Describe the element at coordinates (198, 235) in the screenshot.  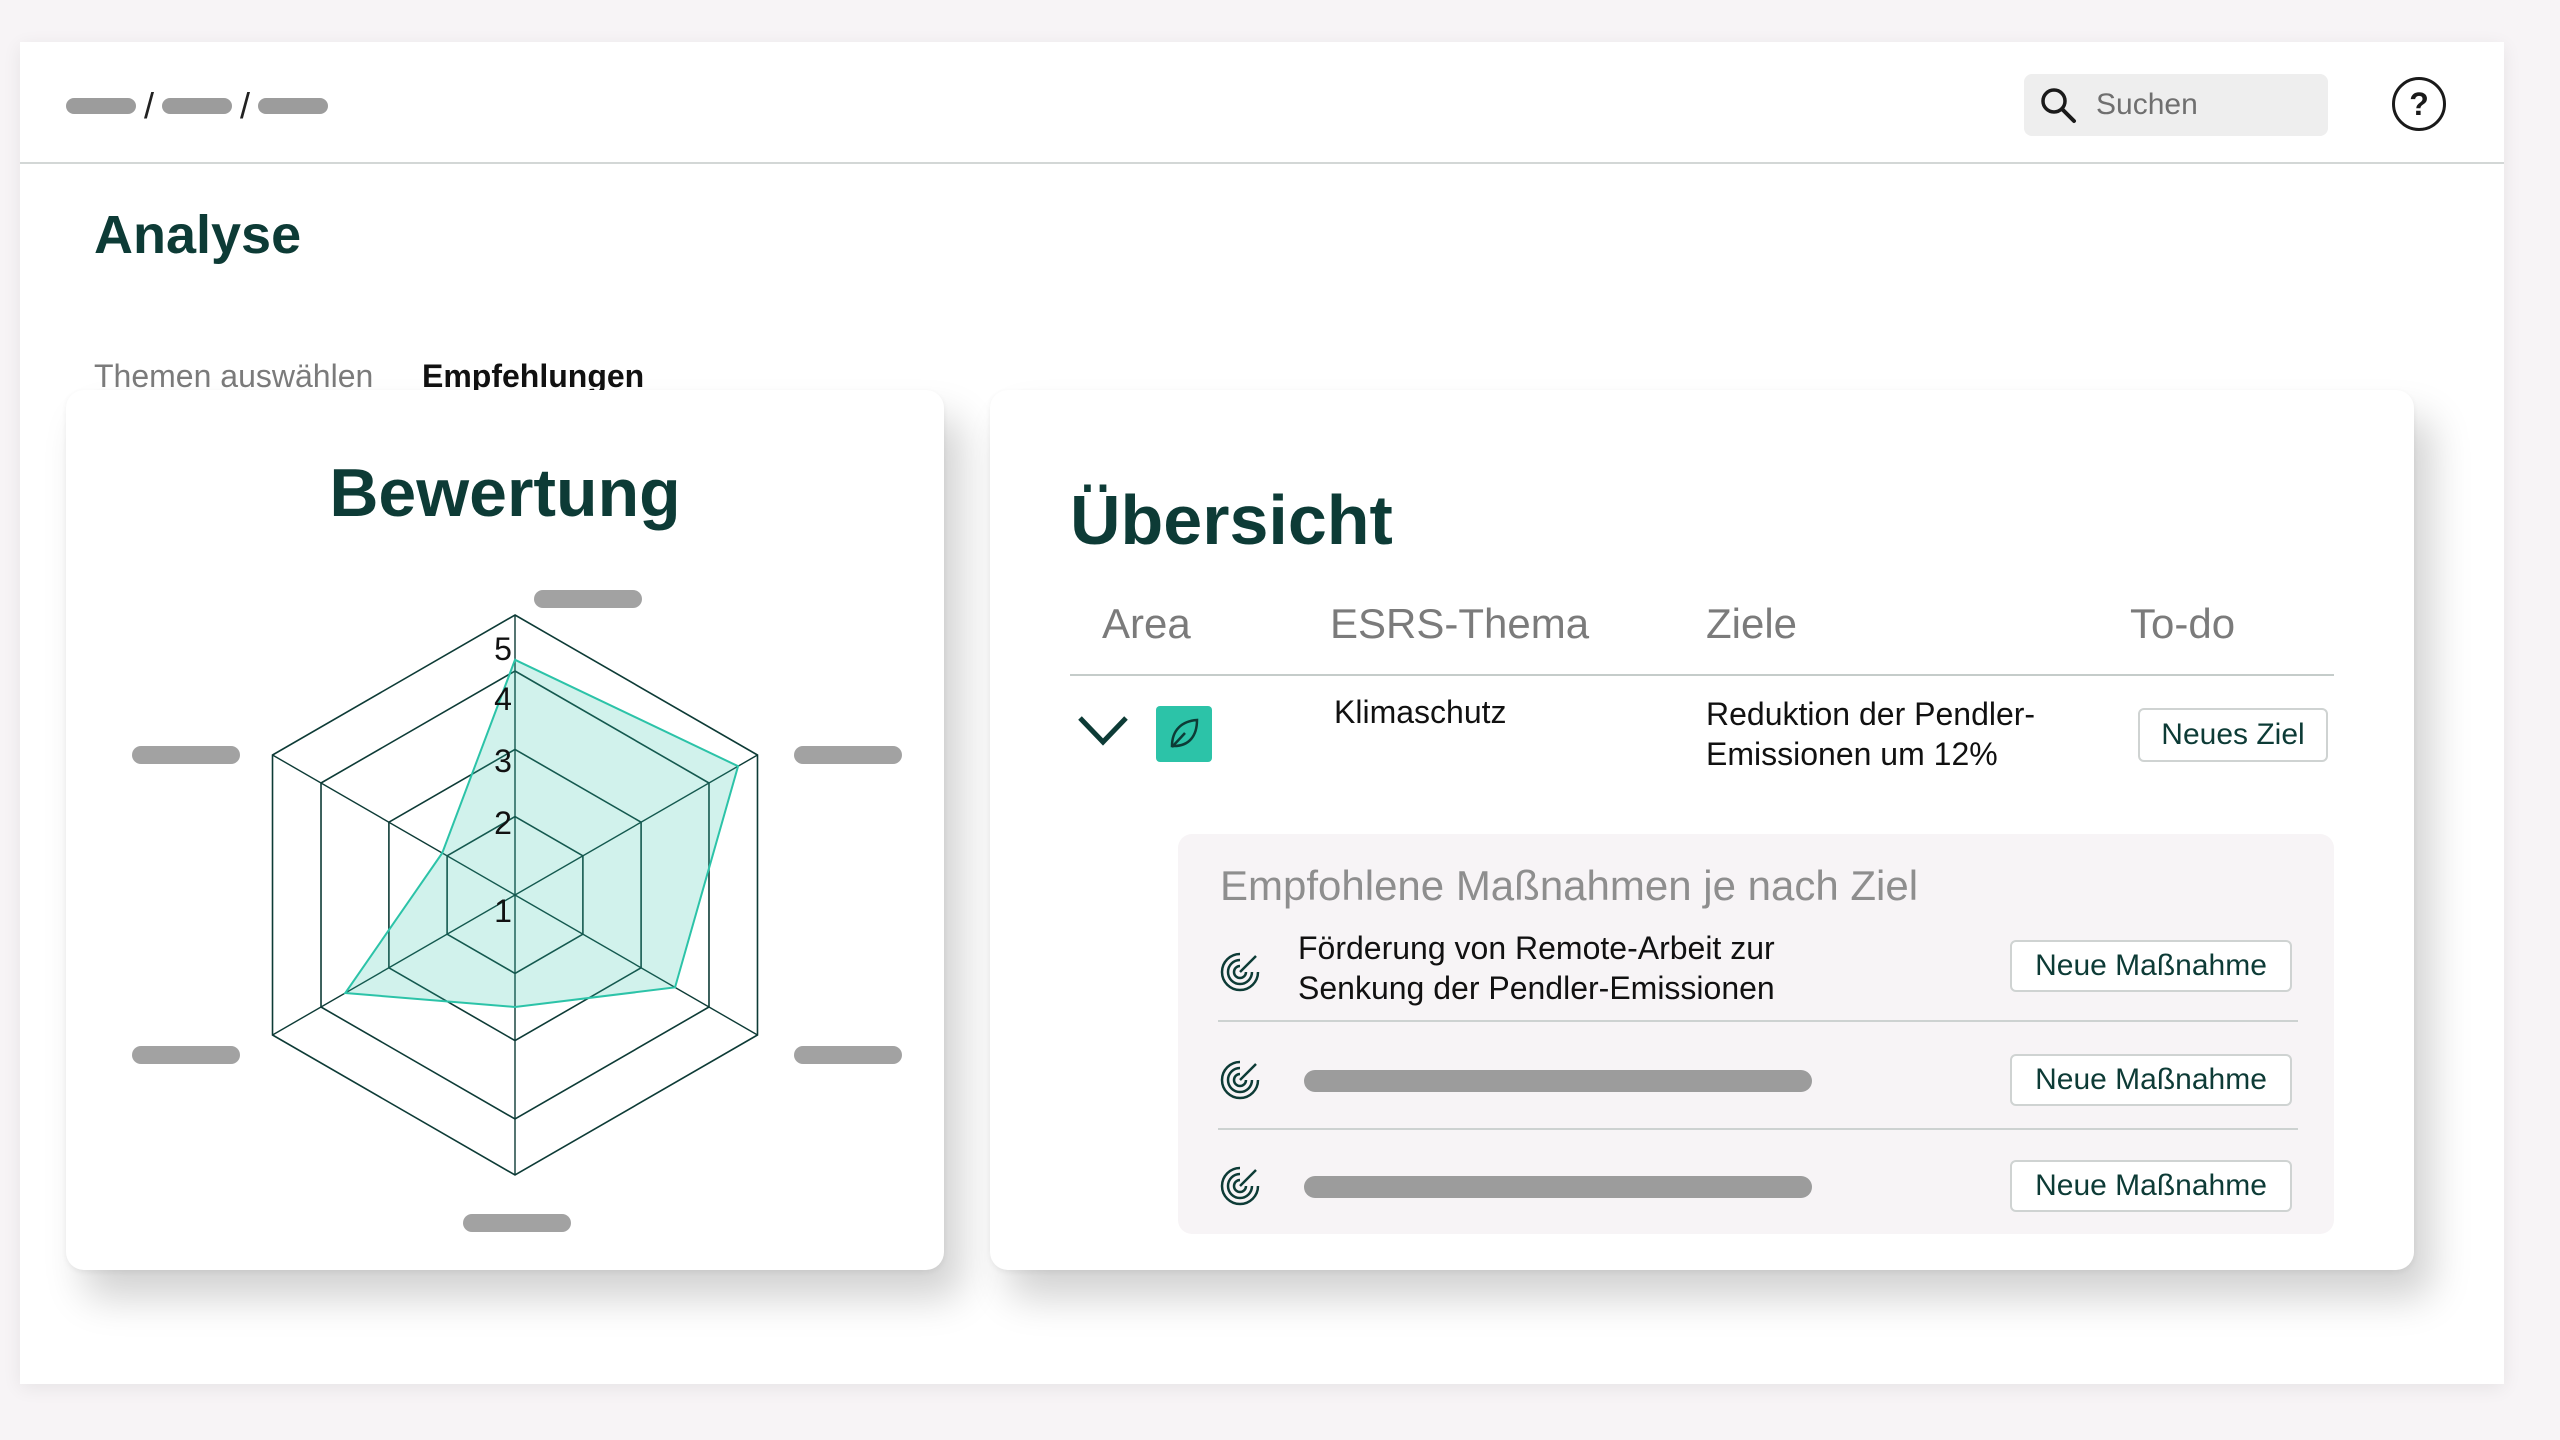
I see `page-title: Analyse` at that location.